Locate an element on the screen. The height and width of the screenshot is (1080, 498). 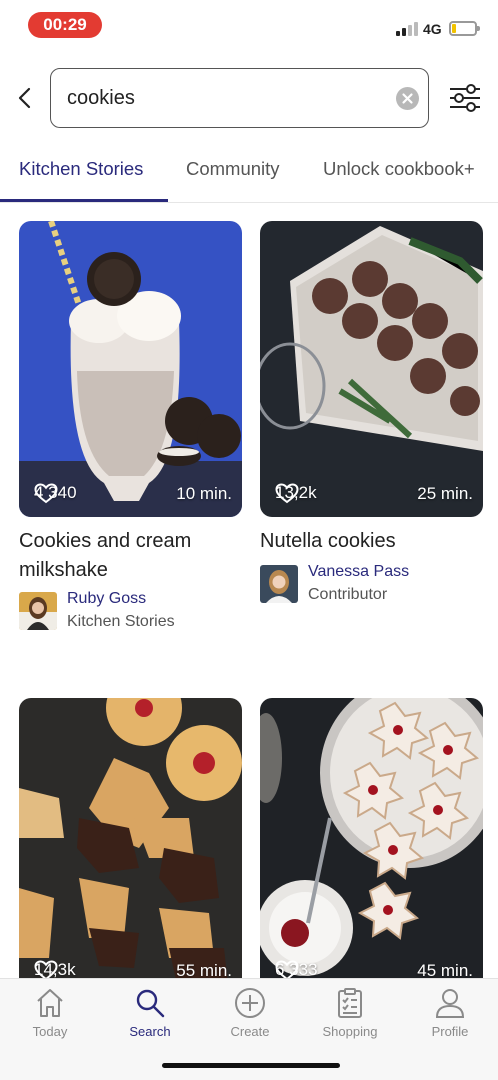
nav-profile-label: Profile is located at coordinates (450, 1031).